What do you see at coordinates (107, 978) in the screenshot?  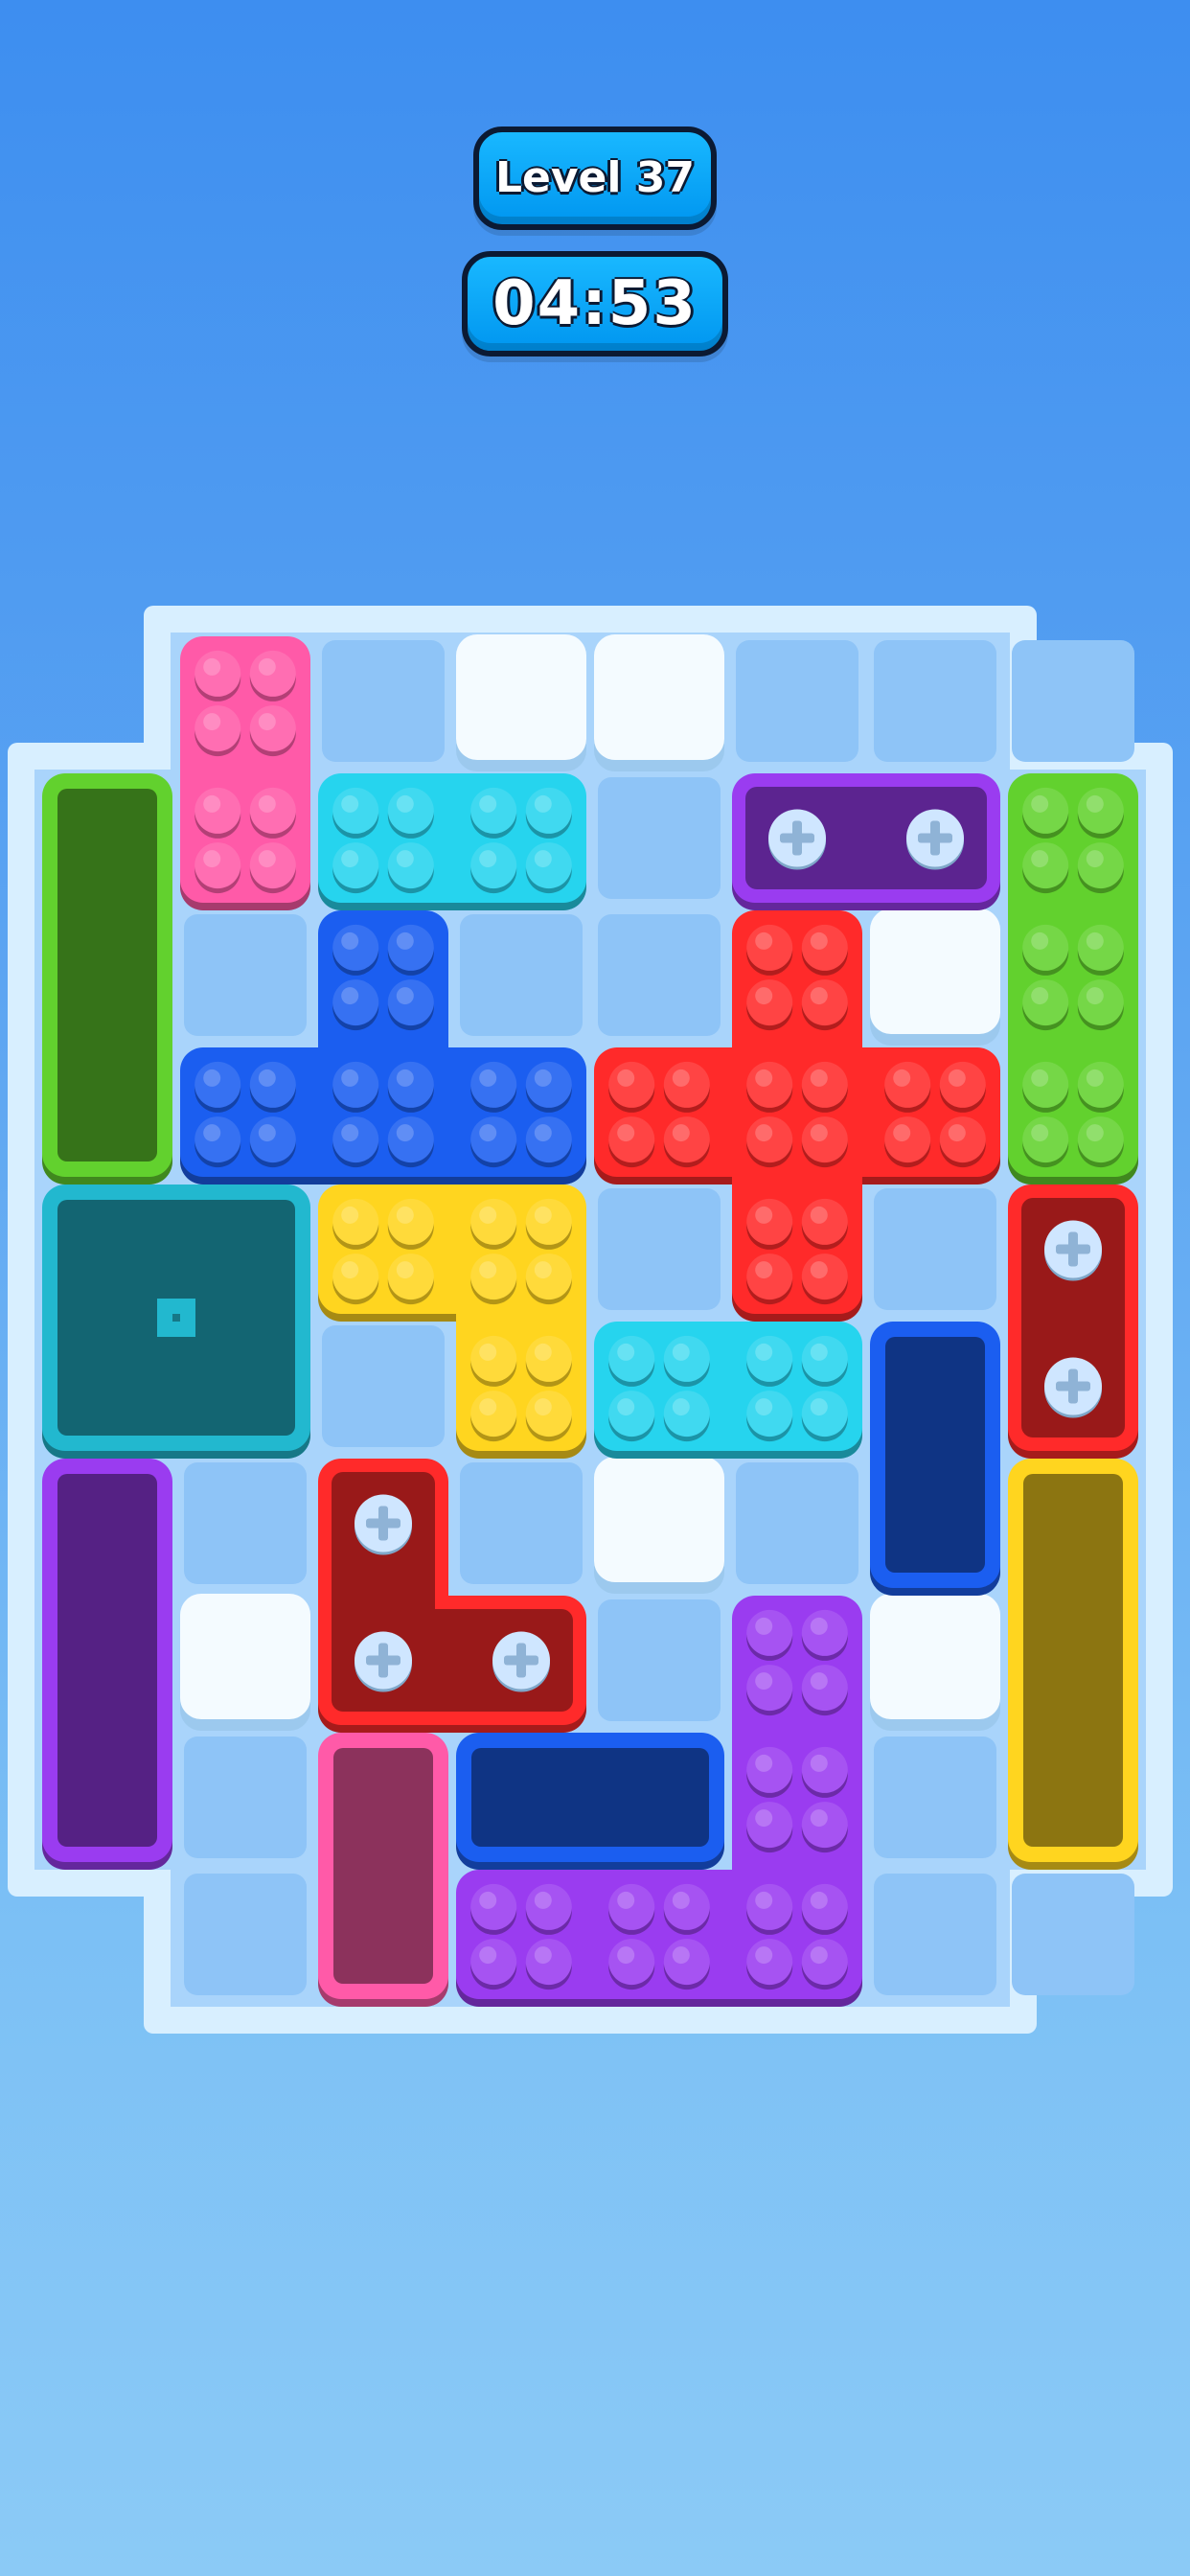 I see `green-tank` at bounding box center [107, 978].